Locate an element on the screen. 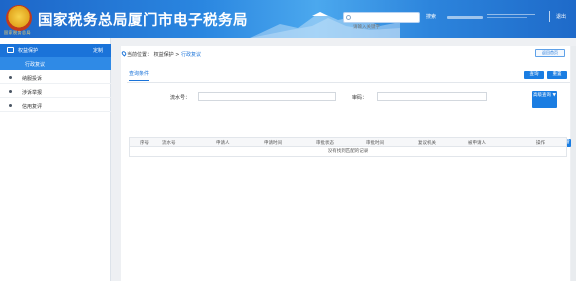 The height and width of the screenshot is (281, 576). breadcrumb-current: 行政复议 is located at coordinates (191, 55).